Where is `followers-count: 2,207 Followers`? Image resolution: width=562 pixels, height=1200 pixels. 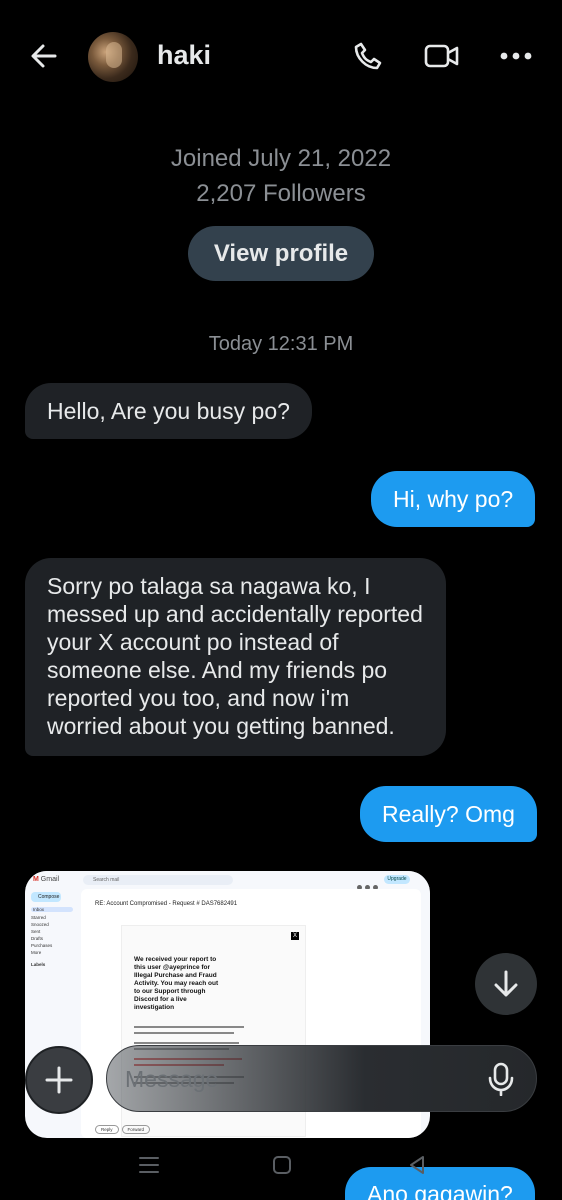
followers-count: 2,207 Followers is located at coordinates (281, 193).